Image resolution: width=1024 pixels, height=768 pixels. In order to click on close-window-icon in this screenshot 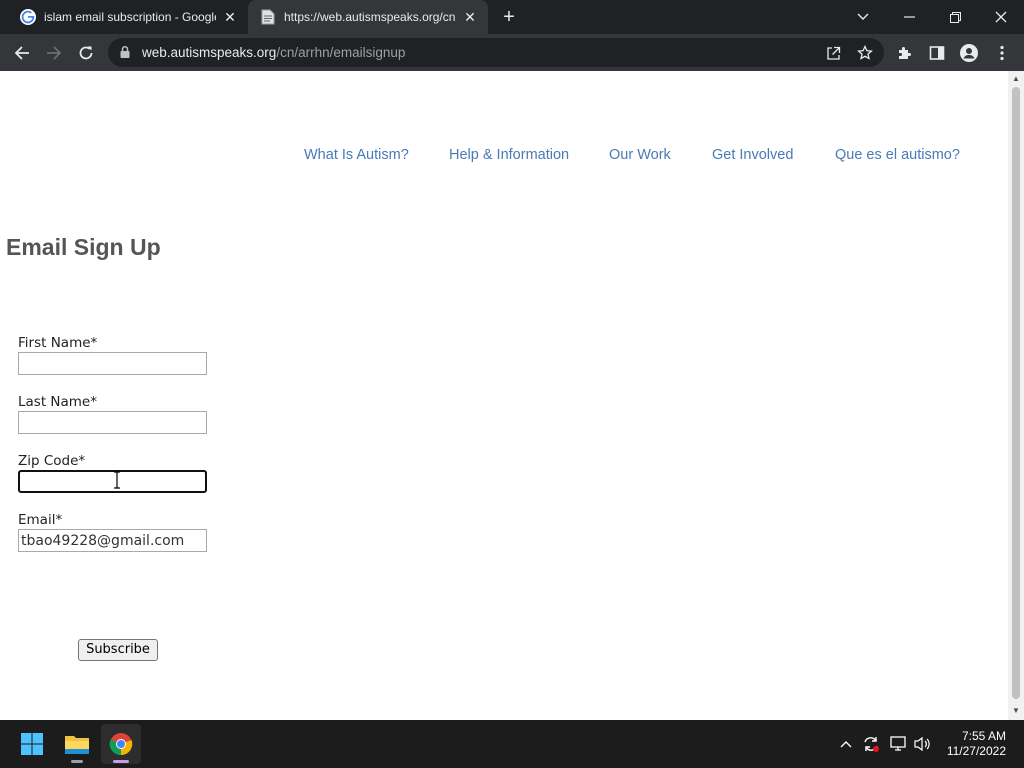, I will do `click(1001, 17)`.